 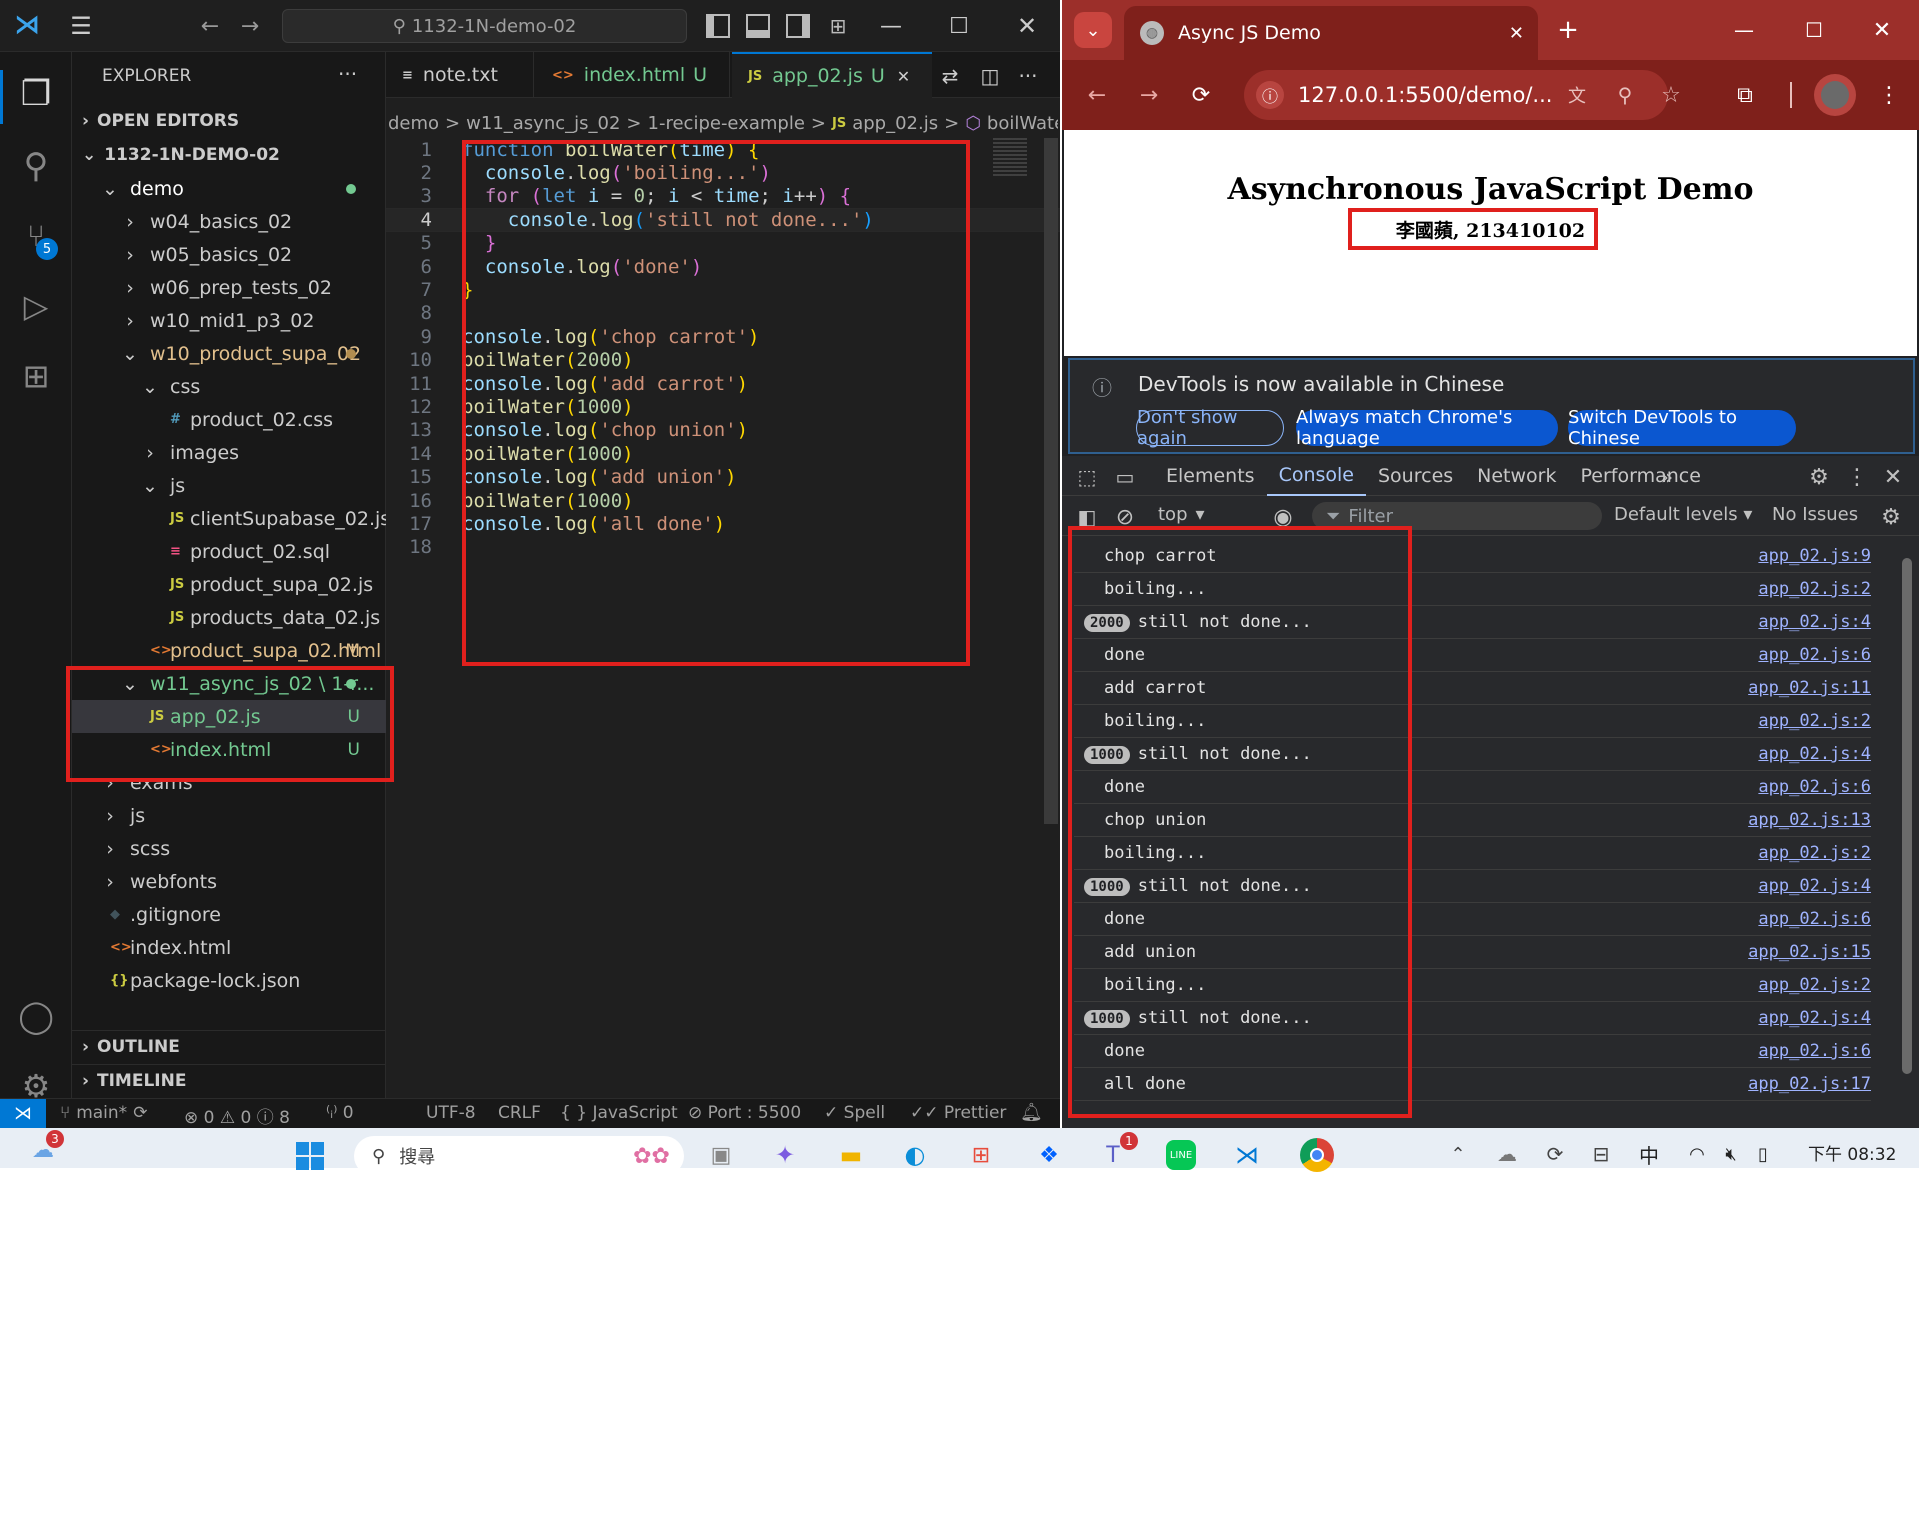 I want to click on extensions-puzzle-icon: ⧉, so click(x=1745, y=95).